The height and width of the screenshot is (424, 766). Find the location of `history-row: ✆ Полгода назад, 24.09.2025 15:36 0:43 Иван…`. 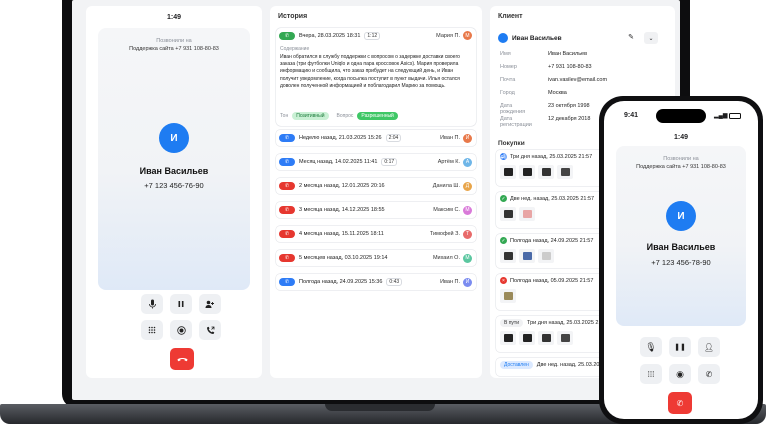

history-row: ✆ Полгода назад, 24.09.2025 15:36 0:43 Иван… is located at coordinates (376, 282).